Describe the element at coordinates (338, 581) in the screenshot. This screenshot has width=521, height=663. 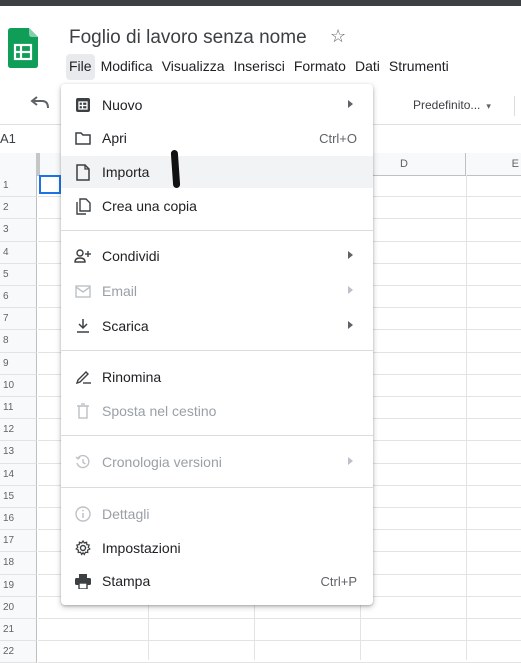
I see `shortcut-label: Ctrl+P` at that location.